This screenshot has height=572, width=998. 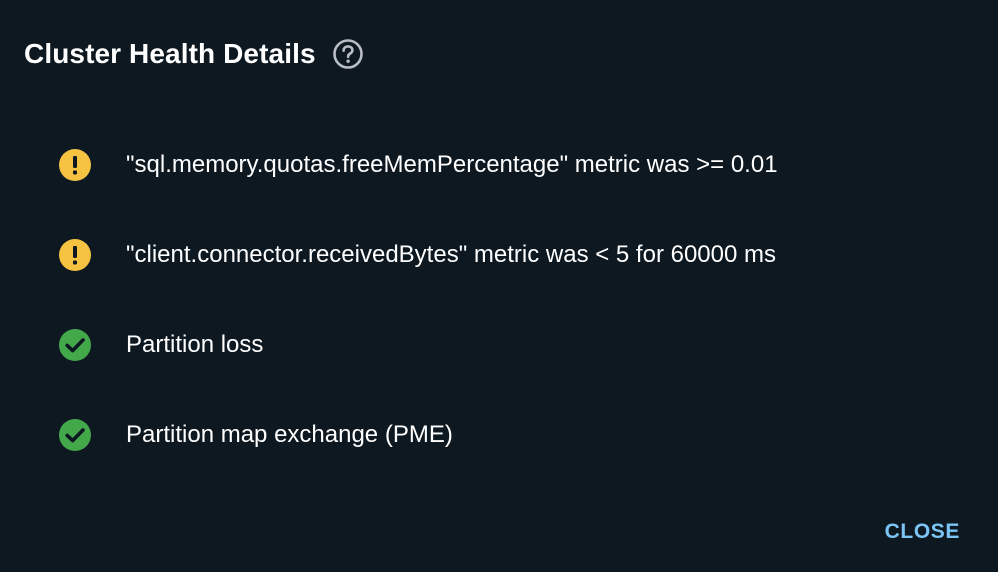 I want to click on status-text: Partition map exchange (PME), so click(x=289, y=434).